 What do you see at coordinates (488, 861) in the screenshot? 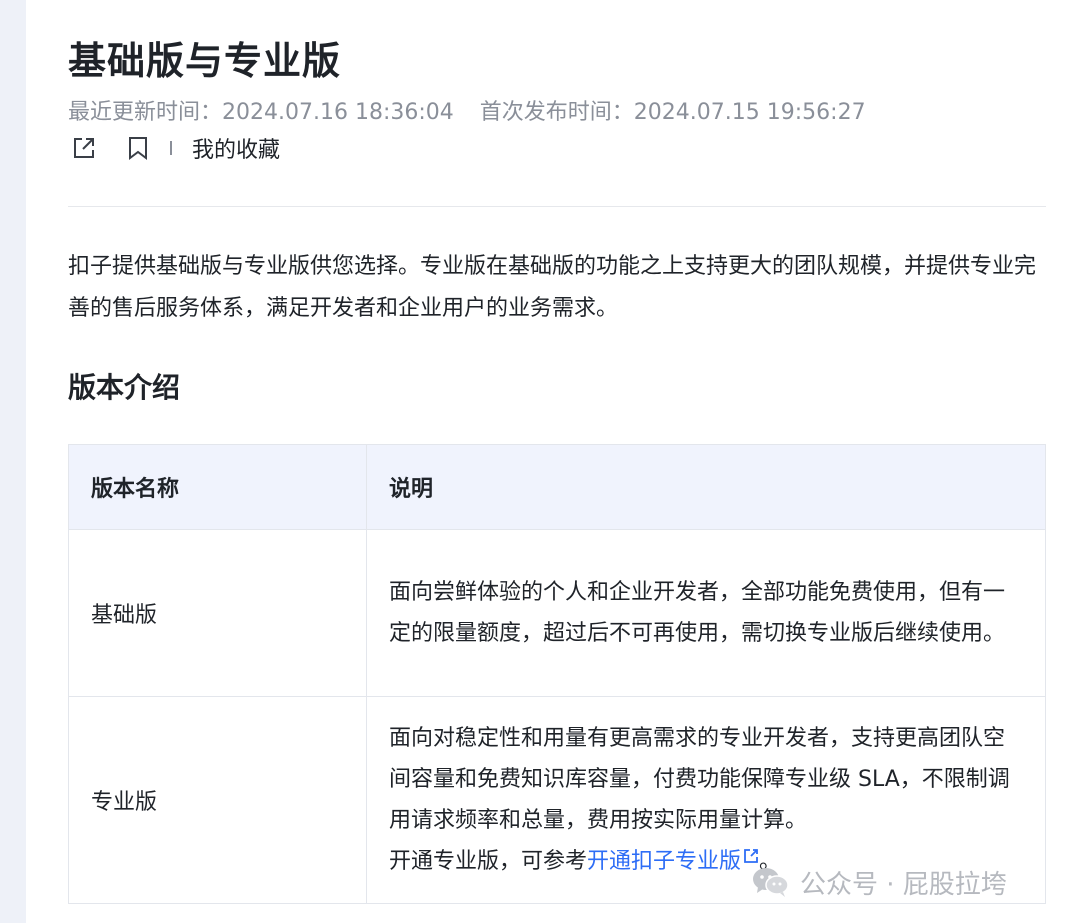
I see `pro-note-prefix: 开通专业版，可参考` at bounding box center [488, 861].